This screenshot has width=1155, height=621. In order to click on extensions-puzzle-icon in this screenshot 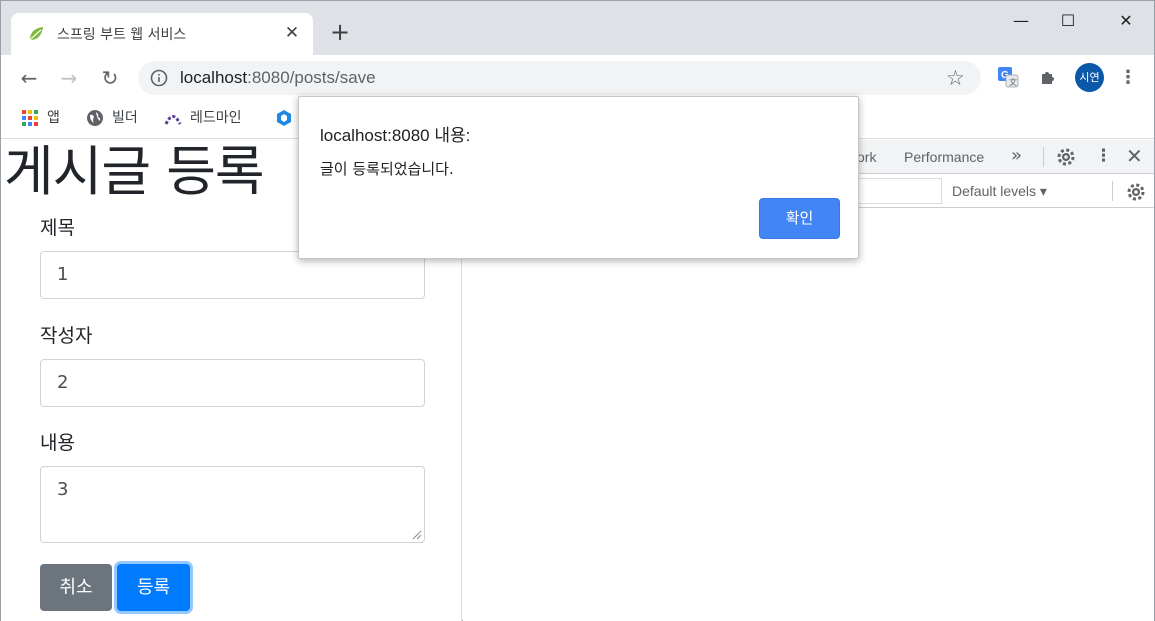, I will do `click(1049, 77)`.